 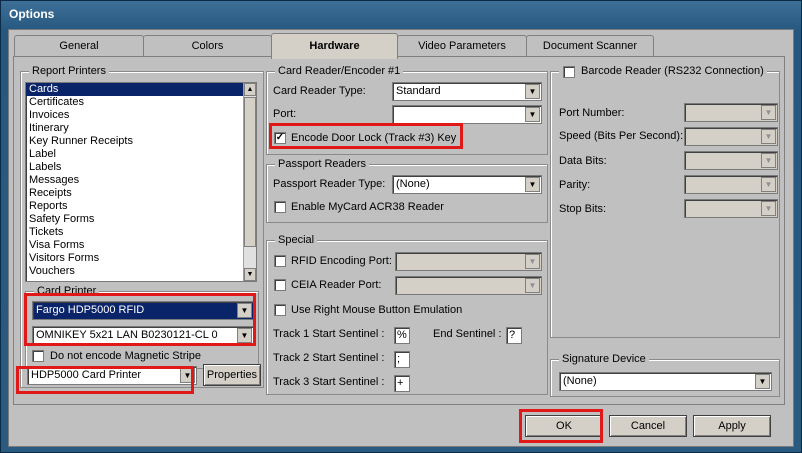 I want to click on list-item: Labels, so click(x=141, y=167).